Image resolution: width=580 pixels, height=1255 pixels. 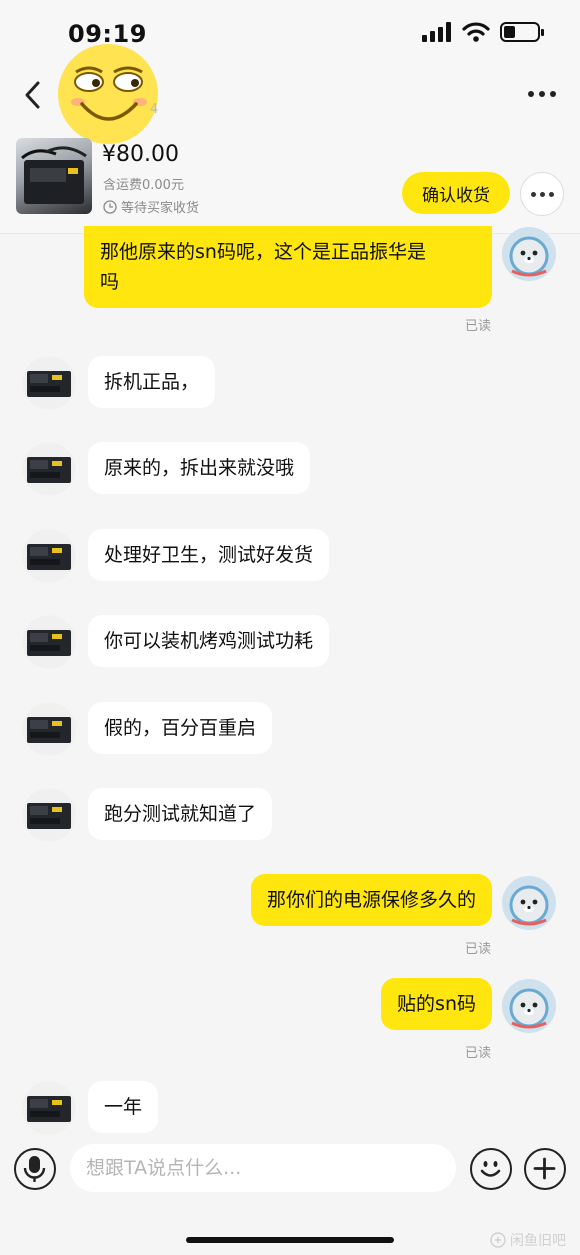 What do you see at coordinates (436, 1004) in the screenshot?
I see `message-bubble-mine: 贴的sn码` at bounding box center [436, 1004].